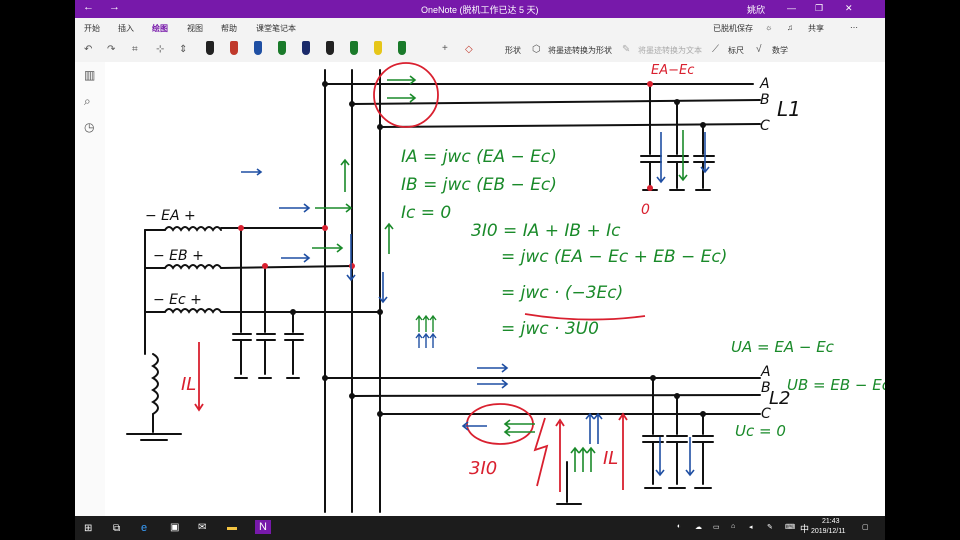  I want to click on maximize-icon: ❐, so click(819, 8).